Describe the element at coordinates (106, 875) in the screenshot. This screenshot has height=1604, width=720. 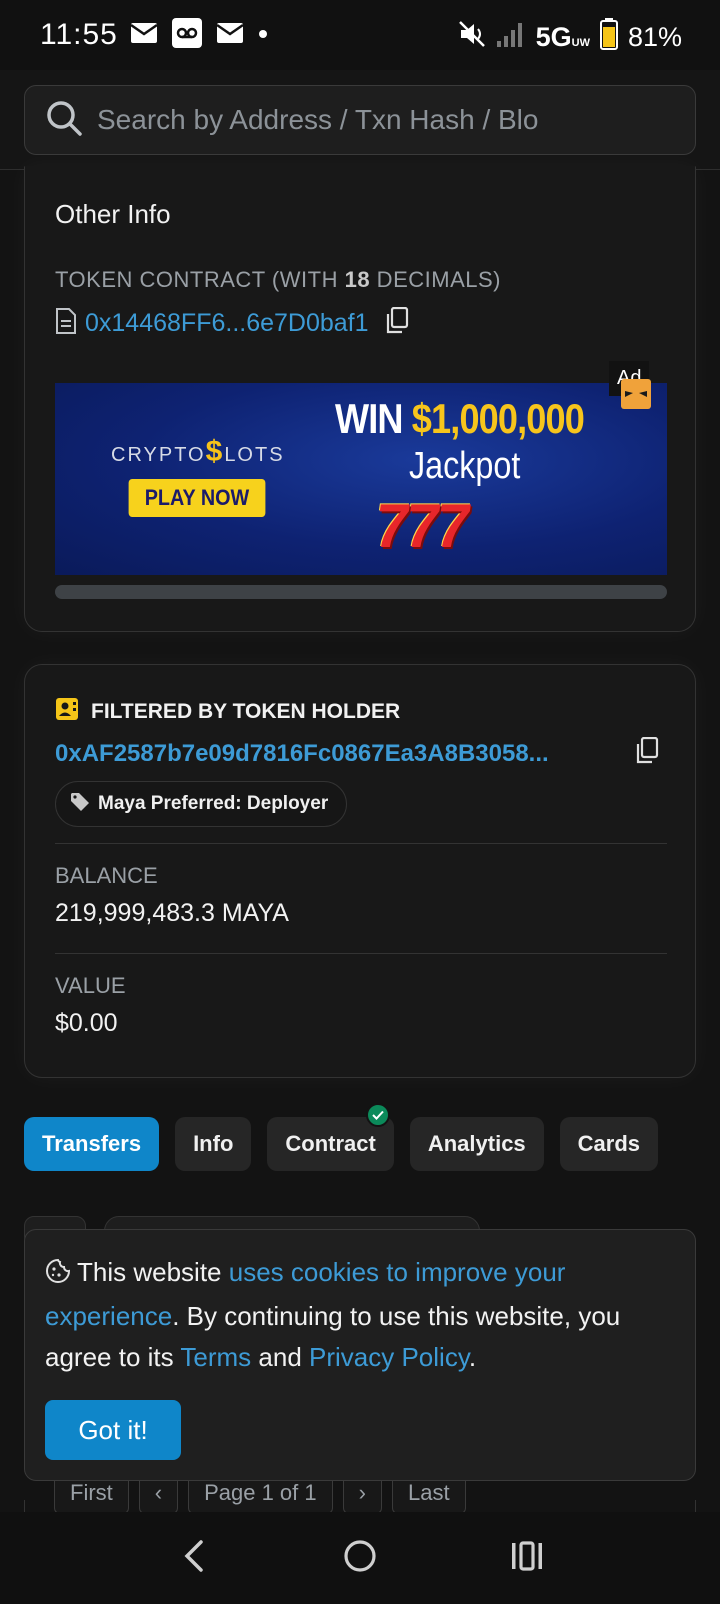
I see `balance-label: BALANCE` at that location.